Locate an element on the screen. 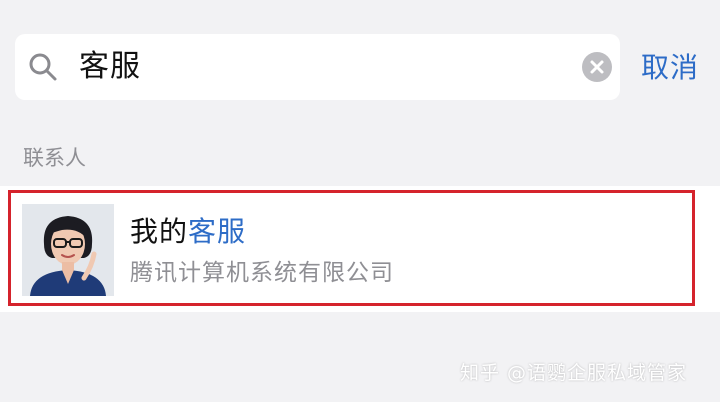  search-icon is located at coordinates (43, 67).